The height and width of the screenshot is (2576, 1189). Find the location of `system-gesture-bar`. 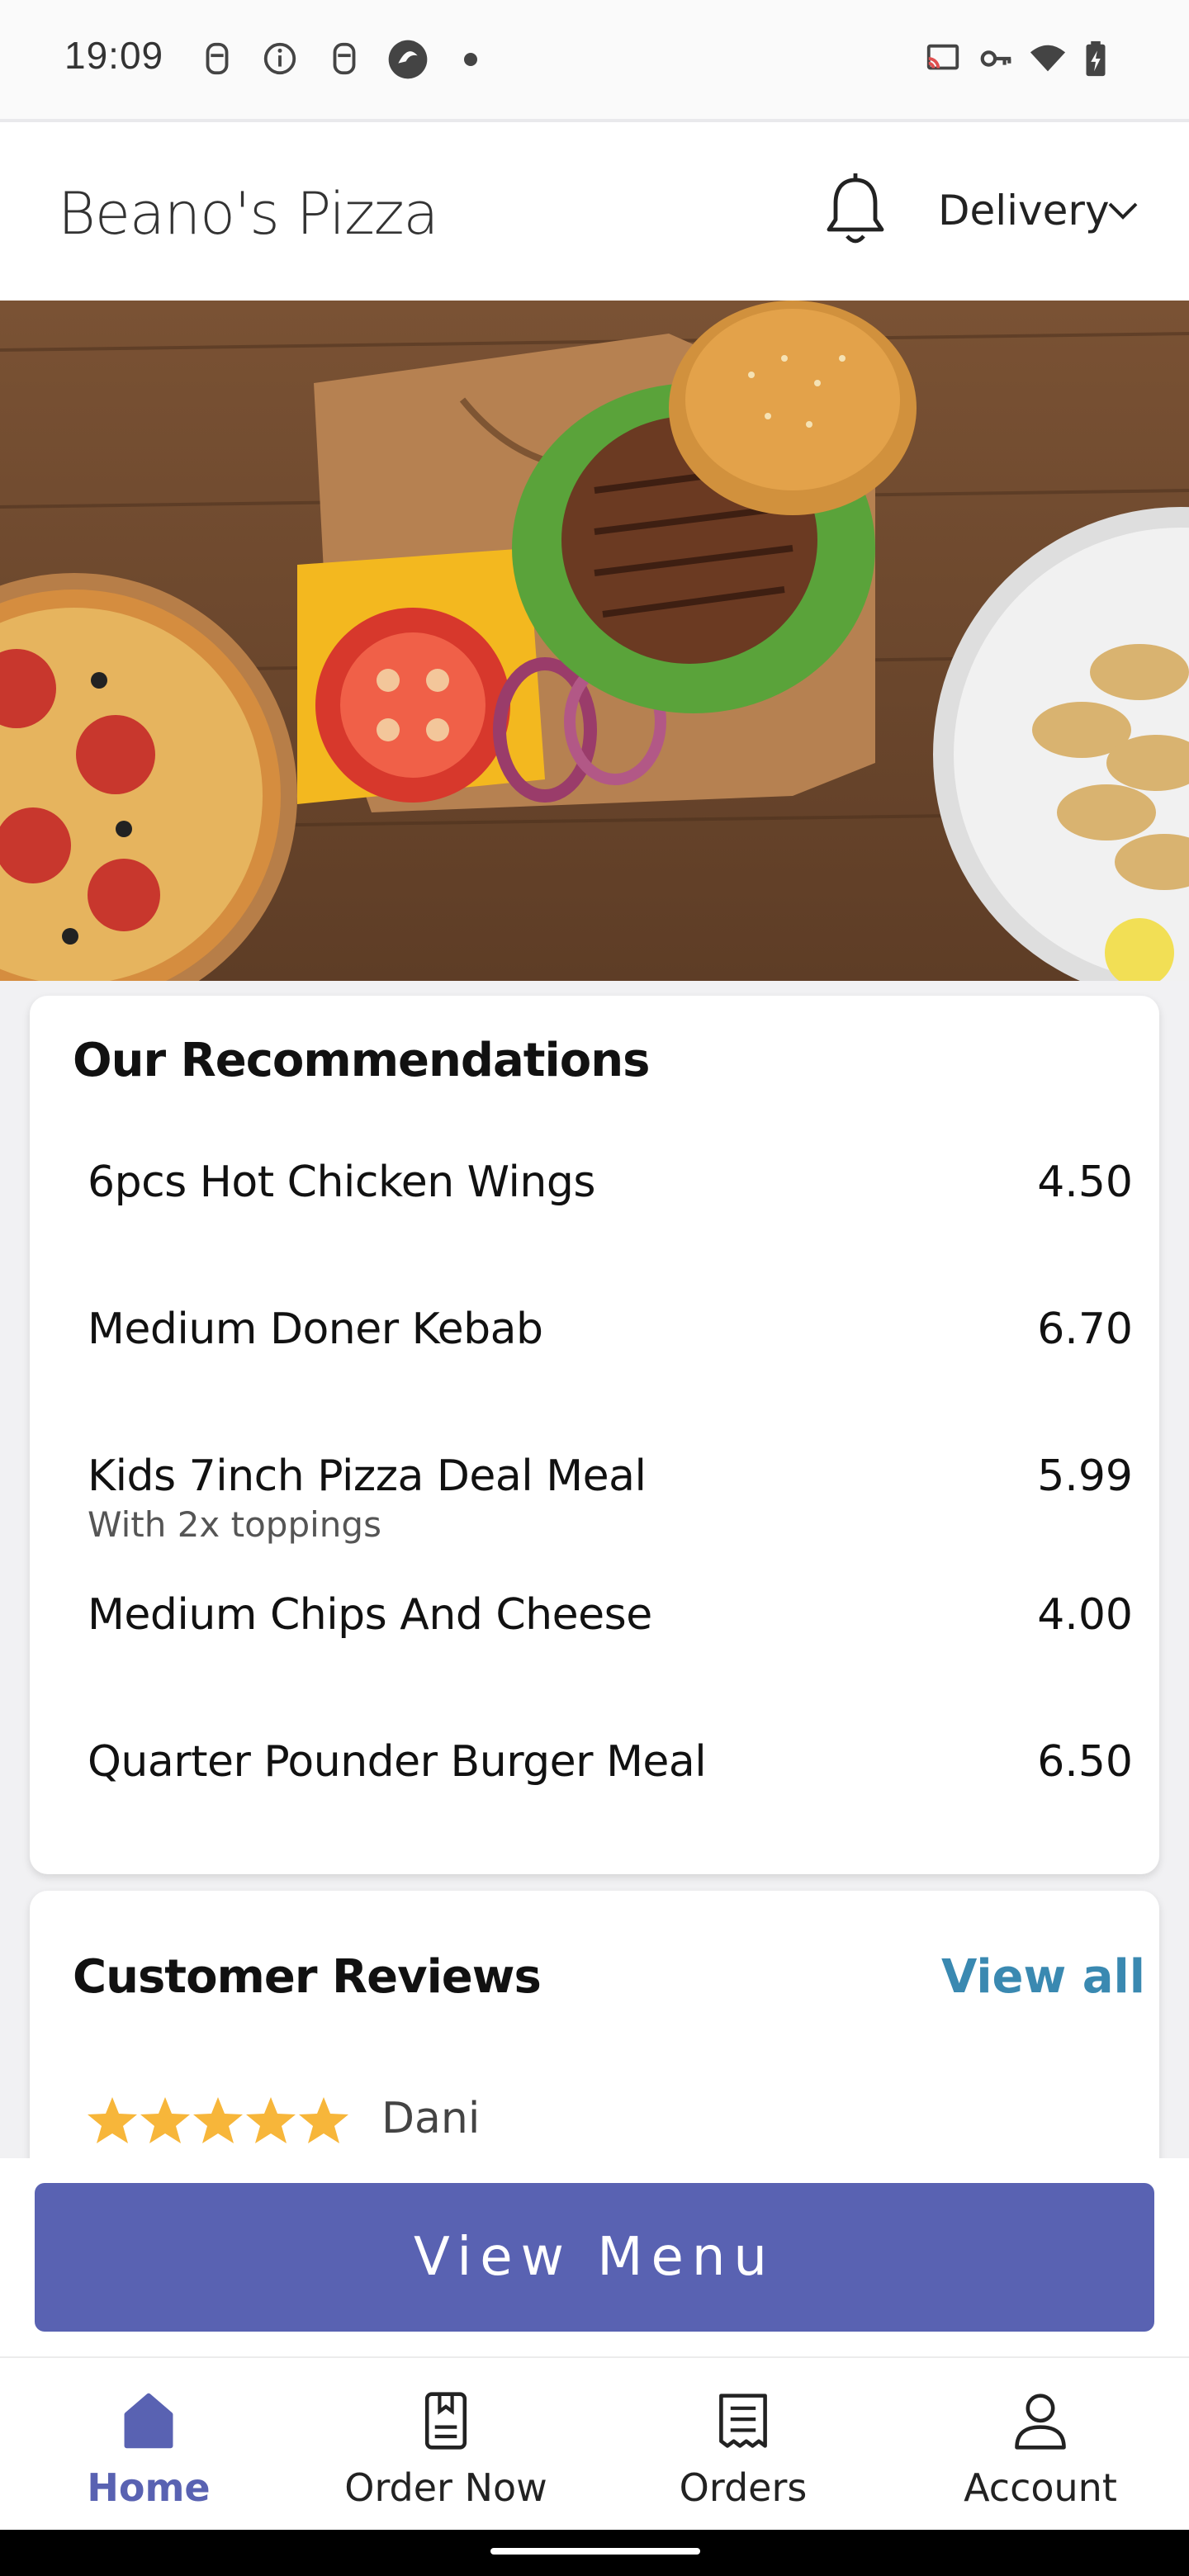

system-gesture-bar is located at coordinates (594, 2553).